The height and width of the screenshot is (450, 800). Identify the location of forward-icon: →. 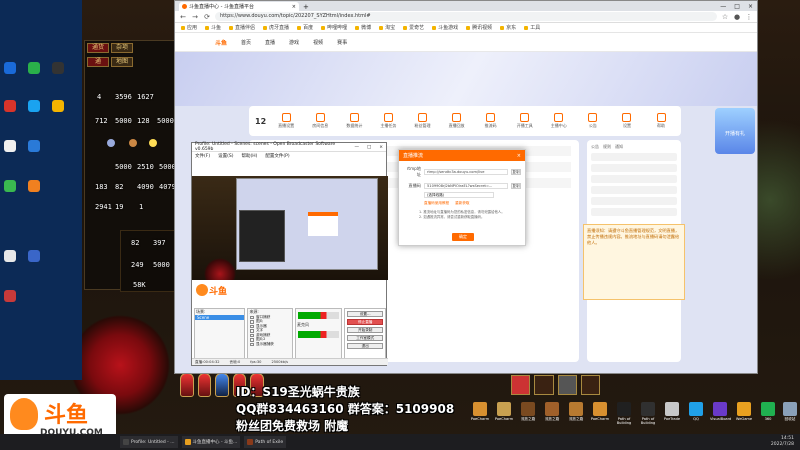
(195, 17).